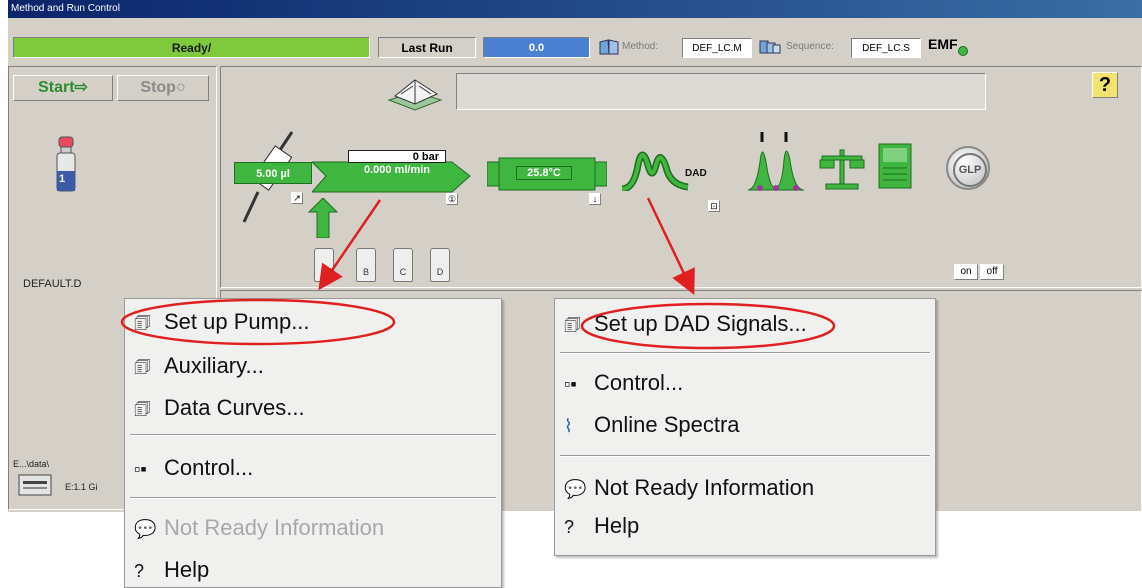 This screenshot has width=1142, height=588. Describe the element at coordinates (670, 246) in the screenshot. I see `dad-annotation-arrow` at that location.